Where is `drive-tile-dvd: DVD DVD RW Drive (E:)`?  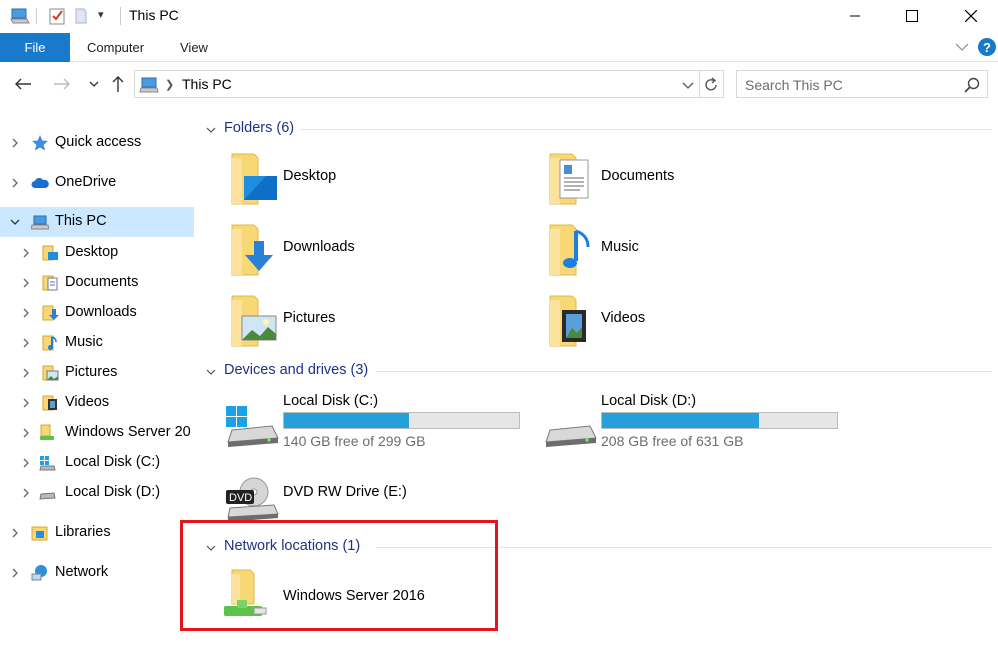
drive-tile-dvd: DVD DVD RW Drive (E:) is located at coordinates (376, 495).